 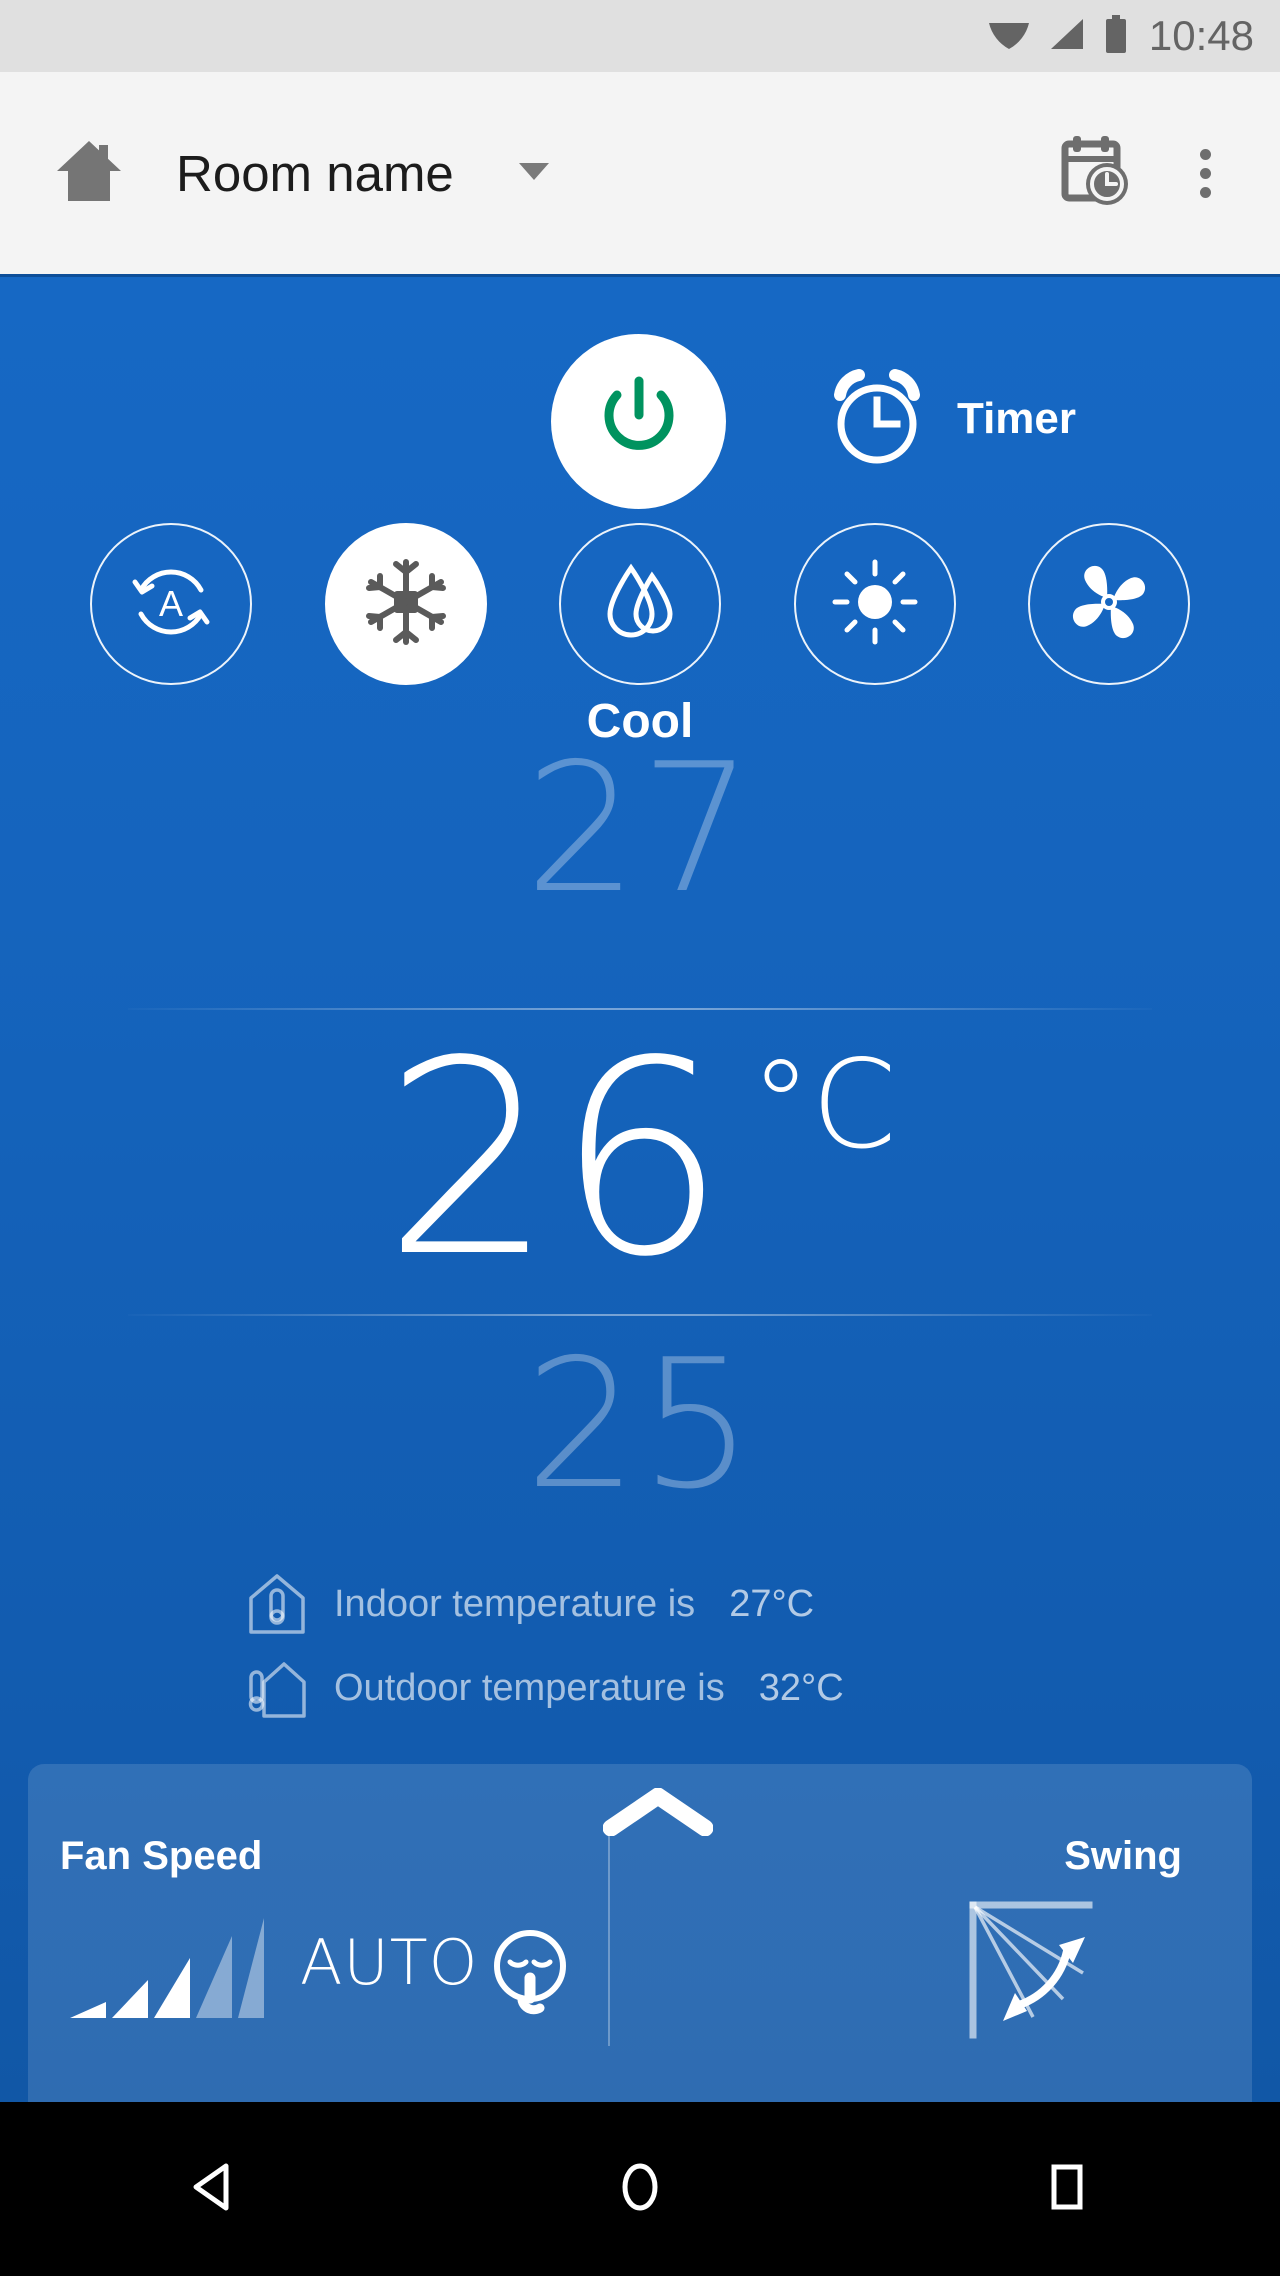 What do you see at coordinates (556, 1160) in the screenshot?
I see `temperature-current: 26` at bounding box center [556, 1160].